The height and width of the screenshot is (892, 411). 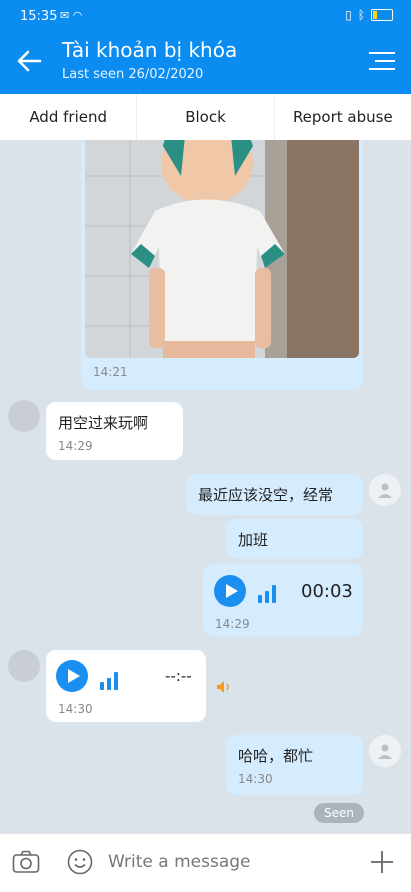 I want to click on message-text: 最近应该没空，经常, so click(x=266, y=495).